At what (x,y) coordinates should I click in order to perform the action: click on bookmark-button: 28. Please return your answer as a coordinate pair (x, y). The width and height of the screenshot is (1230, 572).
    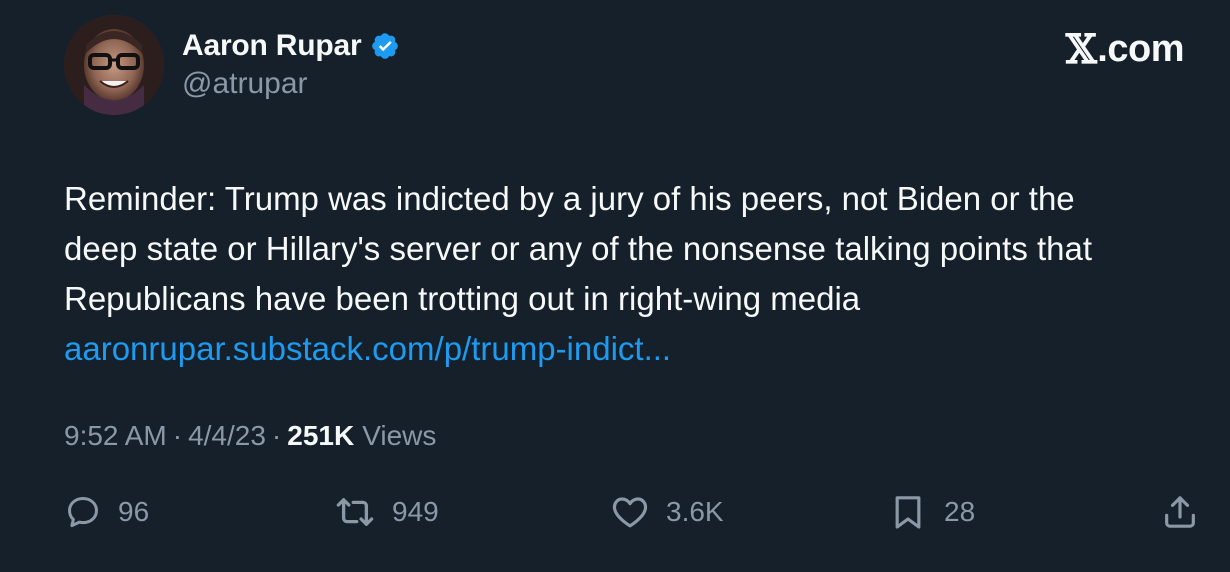
    Looking at the image, I should click on (931, 512).